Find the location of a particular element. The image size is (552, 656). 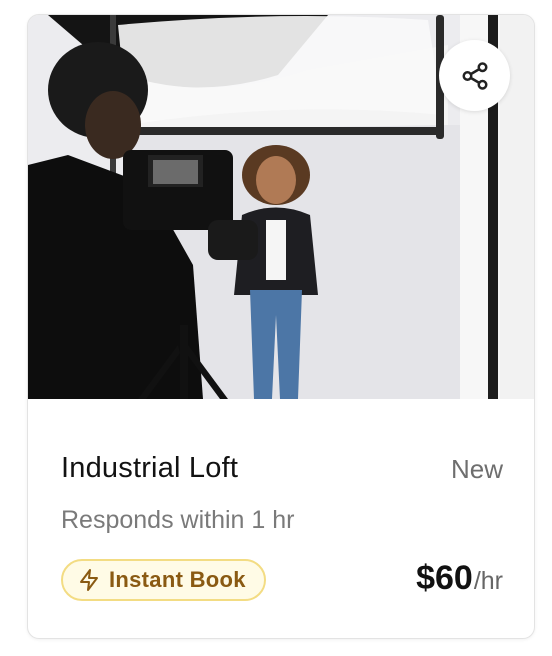

share-button is located at coordinates (474, 75).